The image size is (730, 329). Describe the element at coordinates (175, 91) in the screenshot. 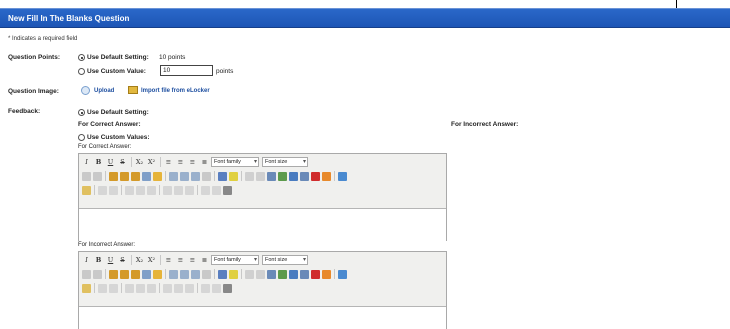

I see `import-elocker-link: Import file from eLocker` at that location.